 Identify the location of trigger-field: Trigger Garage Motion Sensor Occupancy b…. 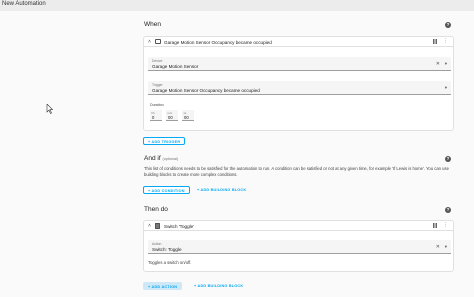
(299, 88).